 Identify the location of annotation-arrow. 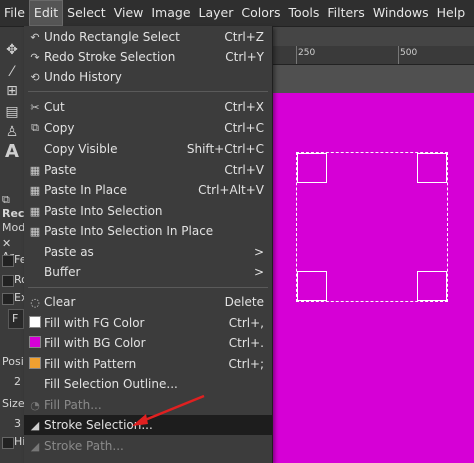
(168, 410).